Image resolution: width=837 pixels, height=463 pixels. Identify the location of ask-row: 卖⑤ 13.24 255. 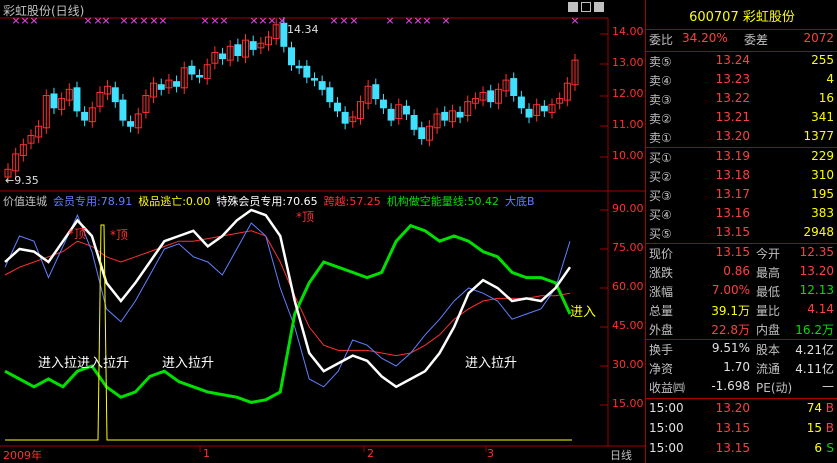
(741, 61).